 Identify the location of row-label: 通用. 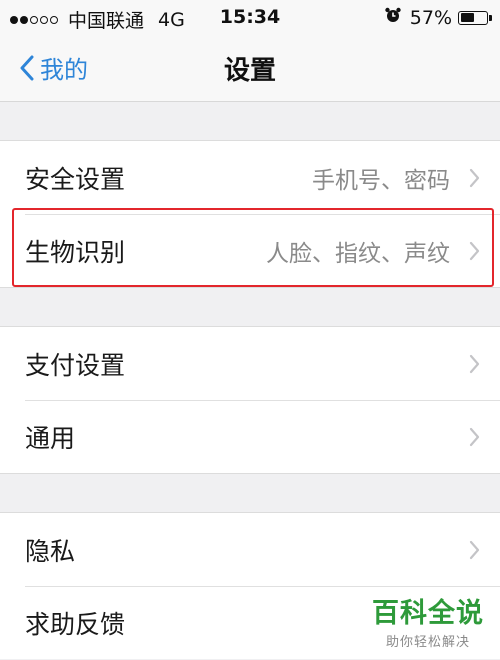
(50, 438).